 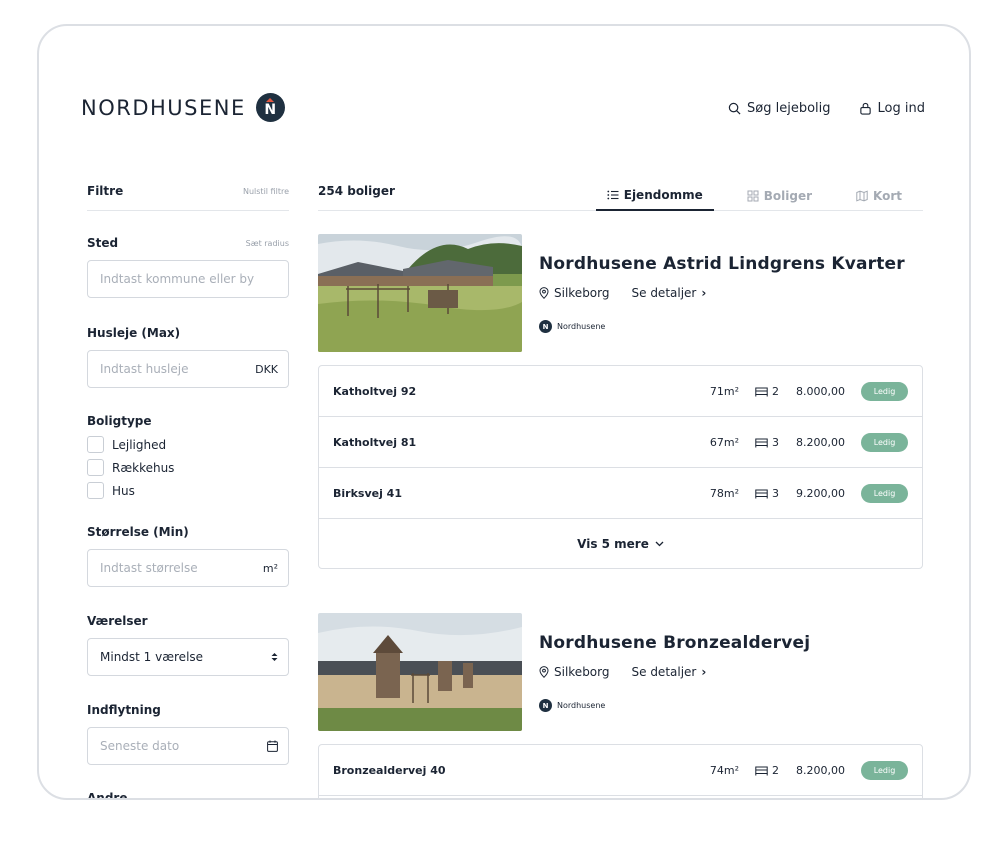 What do you see at coordinates (620, 442) in the screenshot?
I see `unit-row: Katholtvej 81 67m² 3 8.200,00 Ledig` at bounding box center [620, 442].